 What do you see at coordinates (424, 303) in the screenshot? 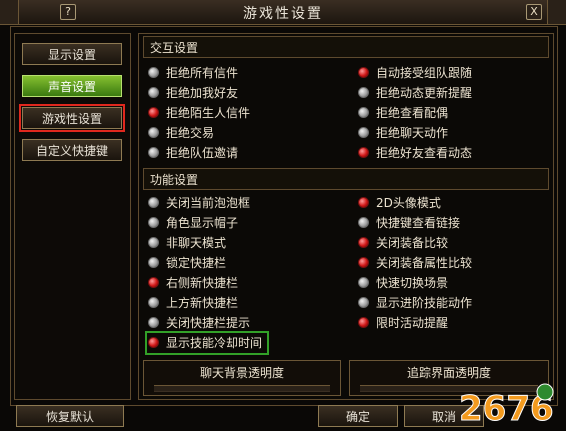
I see `function-right-option-label: 显示进阶技能动作` at bounding box center [424, 303].